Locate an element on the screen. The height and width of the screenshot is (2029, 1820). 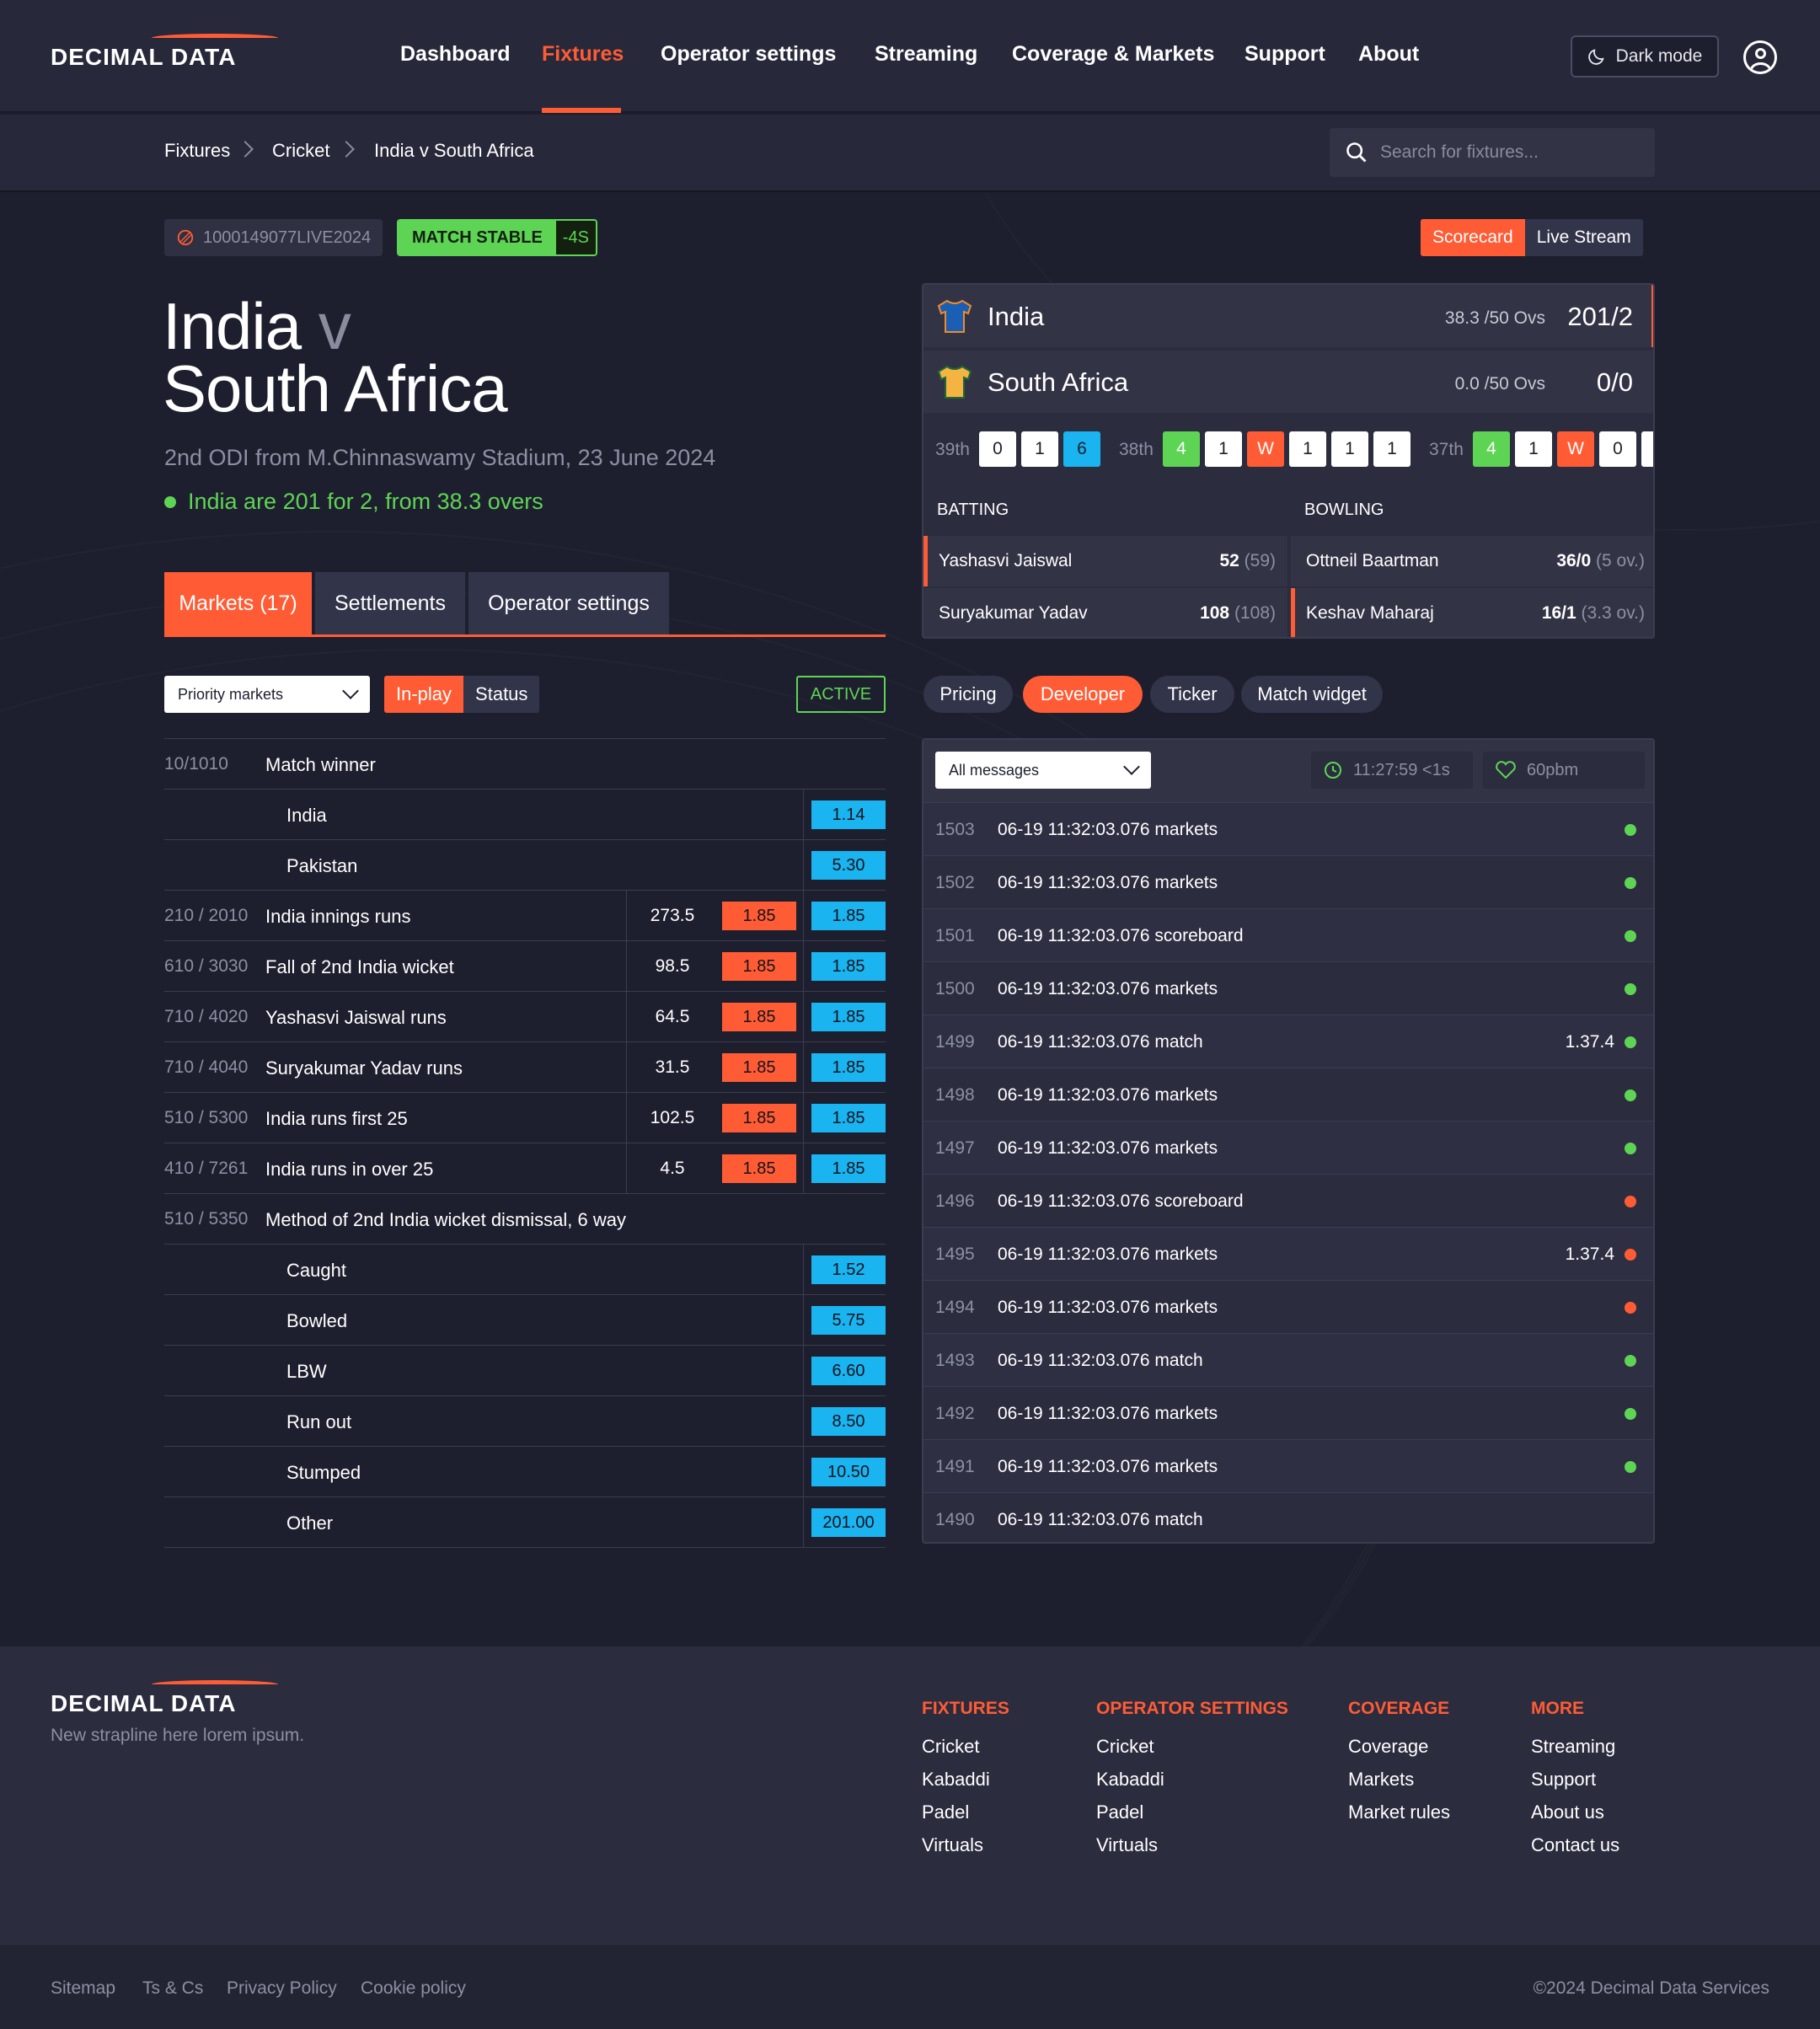
toggle-status: Status is located at coordinates (501, 695).